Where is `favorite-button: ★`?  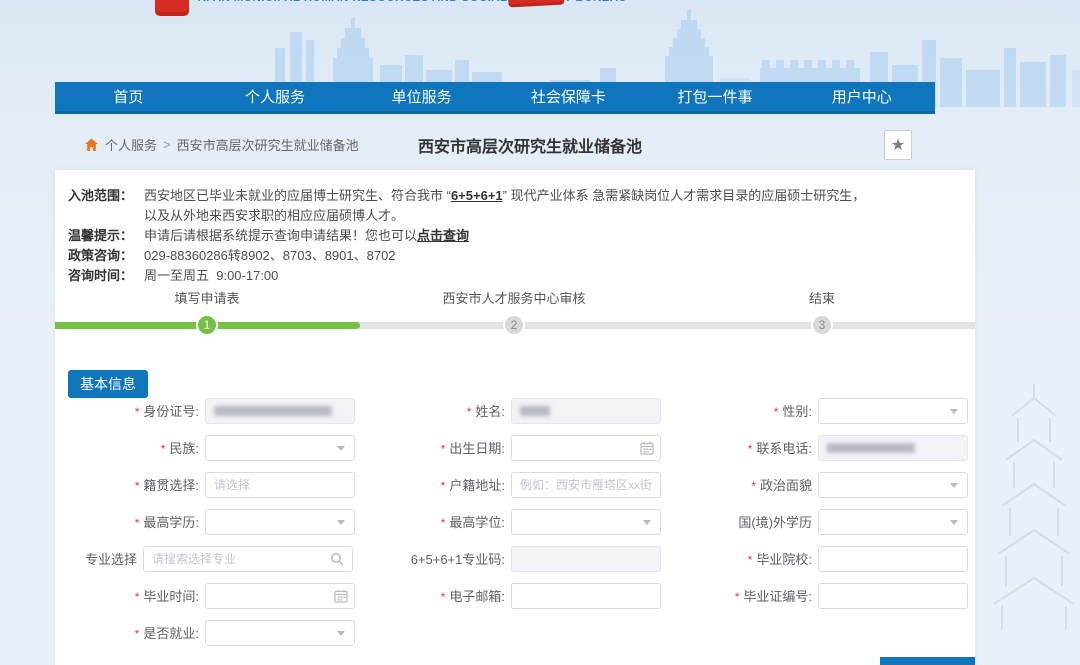 favorite-button: ★ is located at coordinates (898, 145).